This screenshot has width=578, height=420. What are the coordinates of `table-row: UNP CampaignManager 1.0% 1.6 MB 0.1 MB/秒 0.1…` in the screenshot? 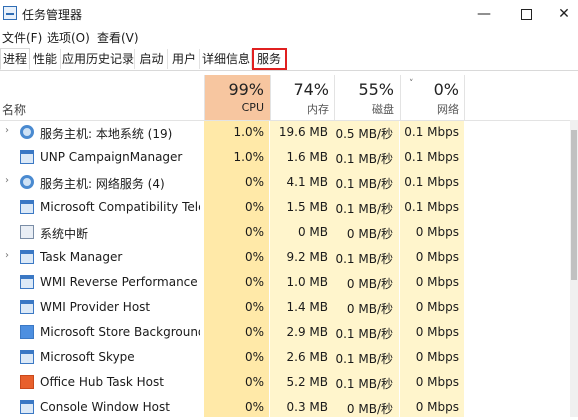 It's located at (289, 157).